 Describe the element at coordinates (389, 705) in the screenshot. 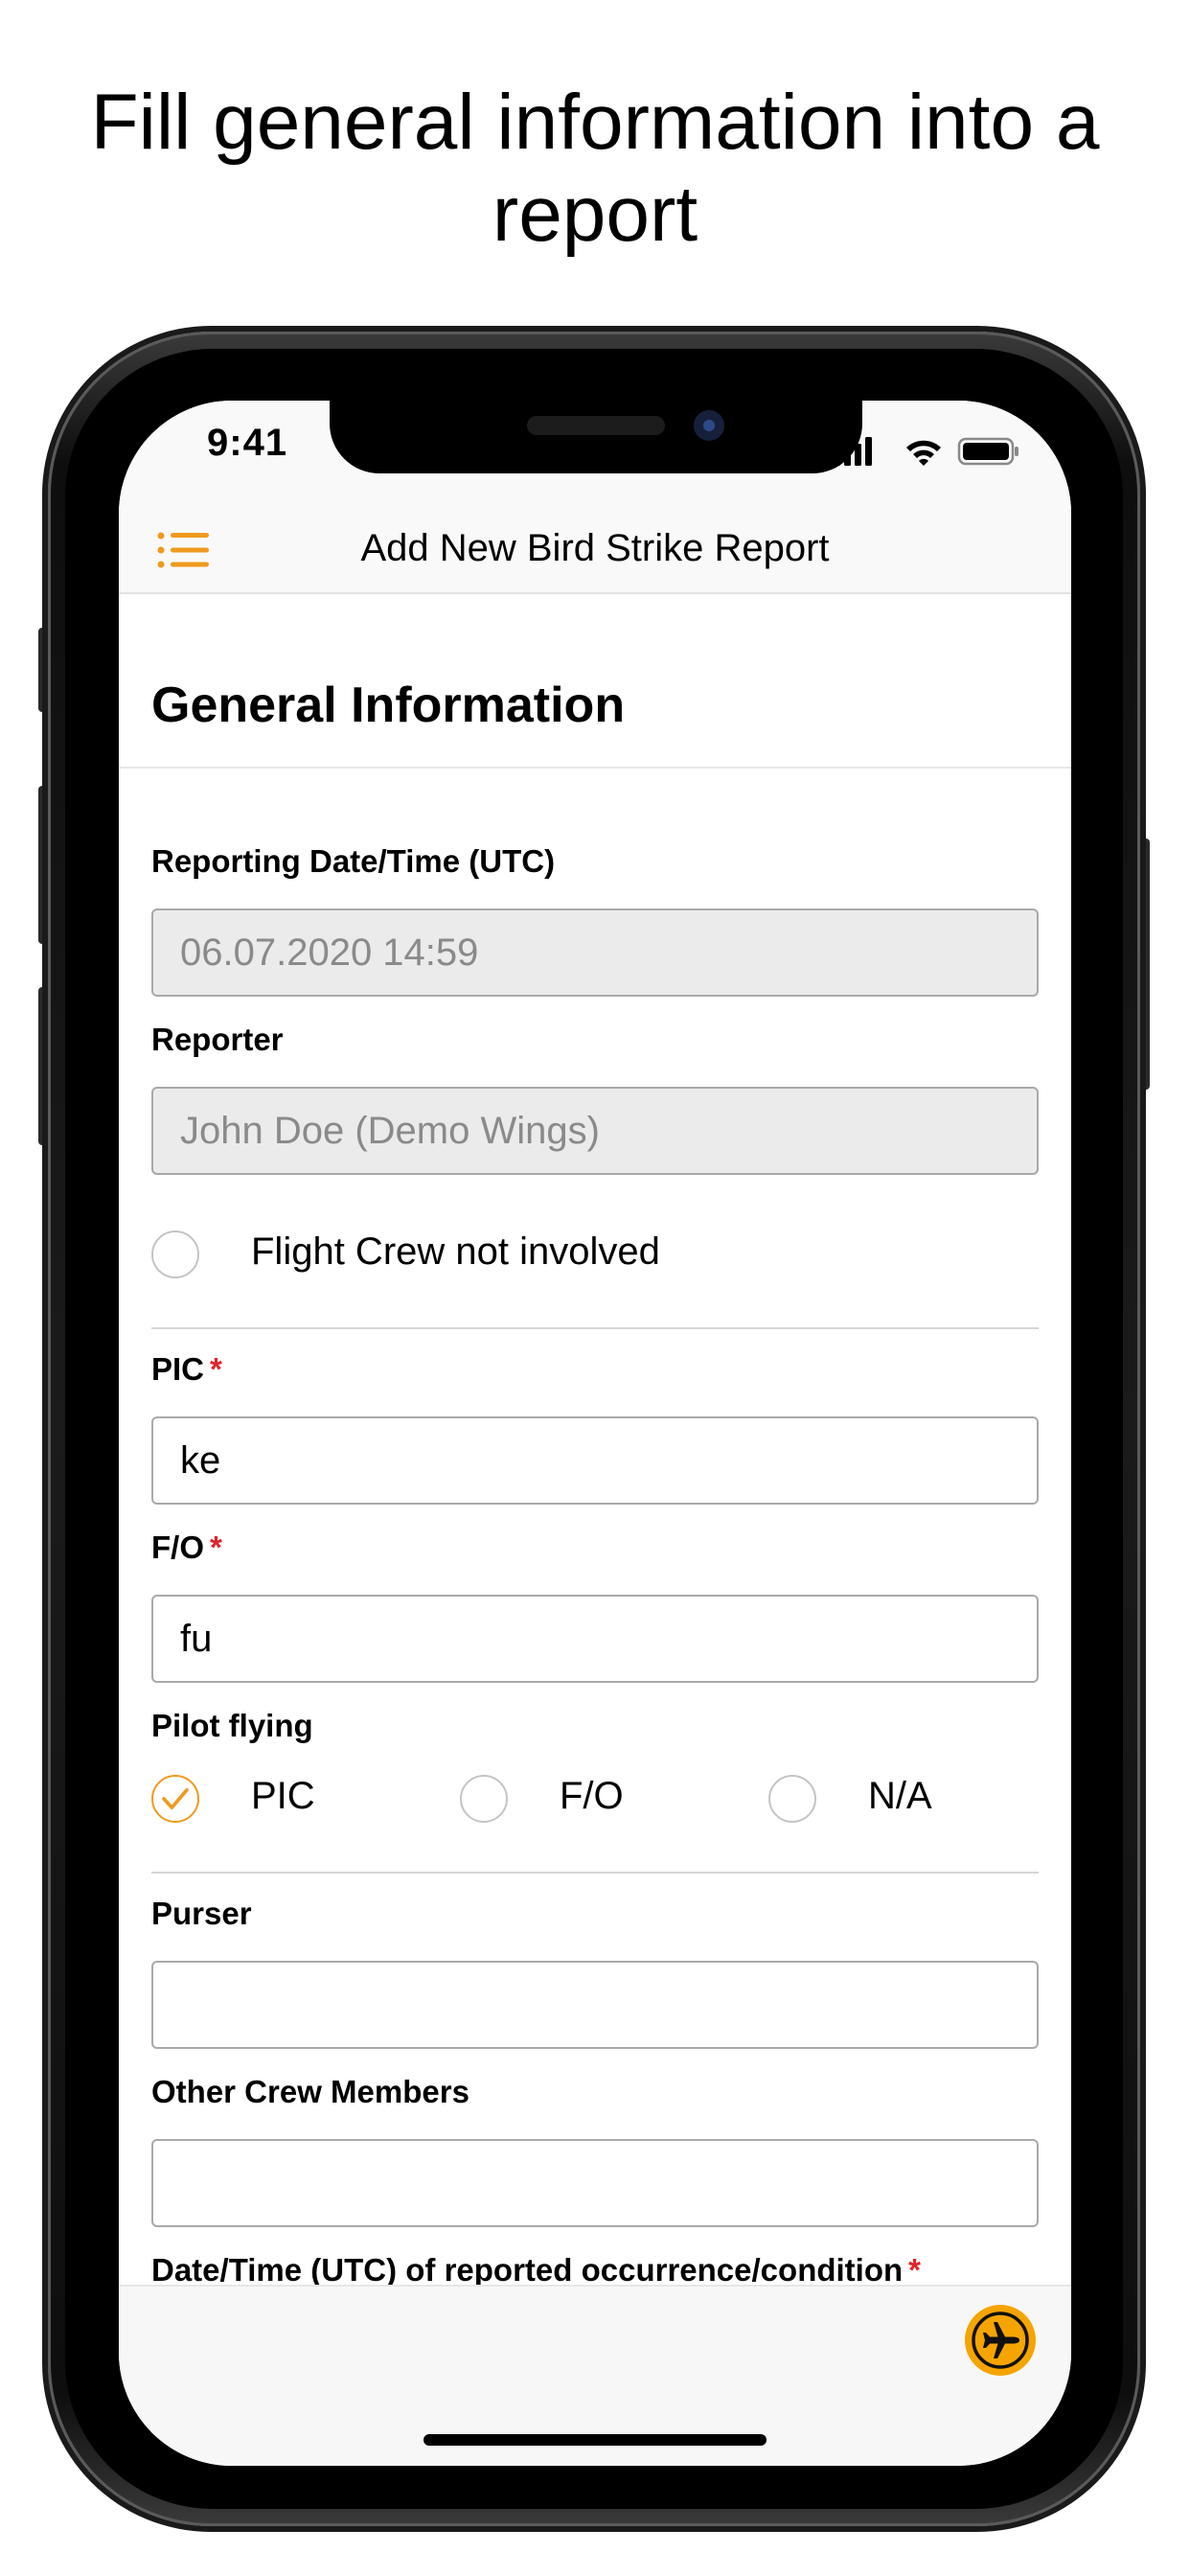

I see `section-title: General Information` at that location.